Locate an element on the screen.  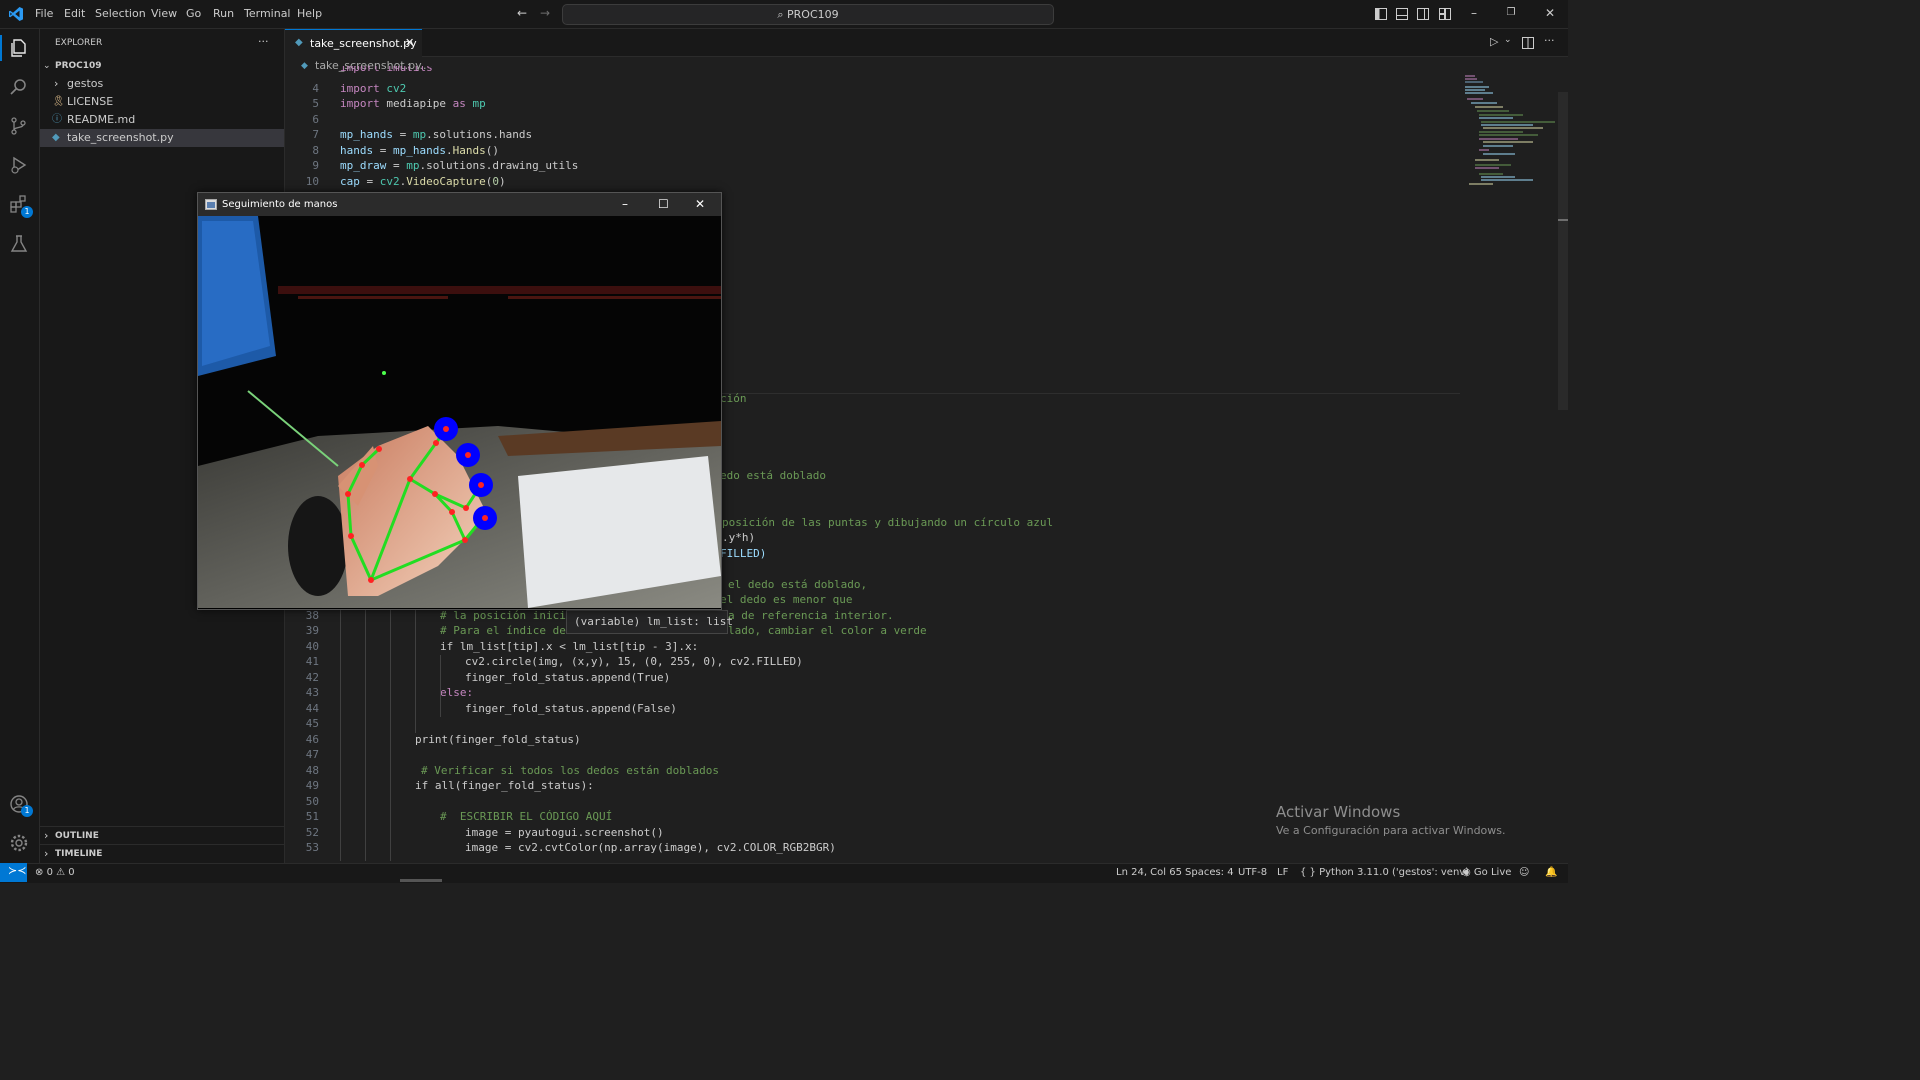
horizontal-scroll-hint is located at coordinates (421, 880).